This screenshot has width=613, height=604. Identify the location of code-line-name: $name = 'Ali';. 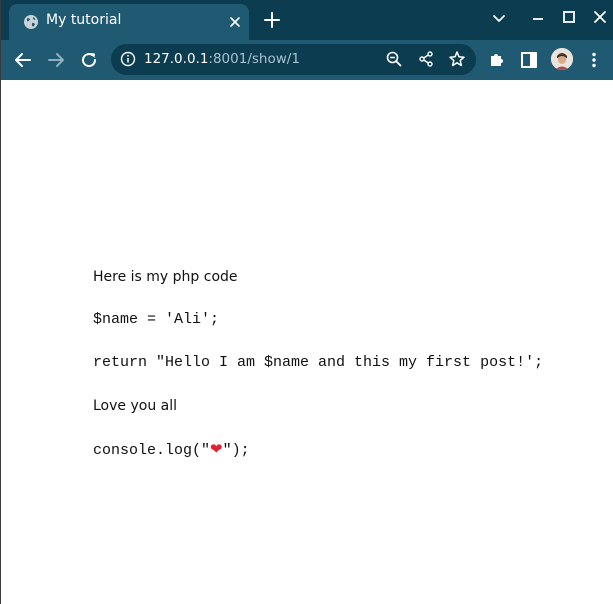
(156, 319).